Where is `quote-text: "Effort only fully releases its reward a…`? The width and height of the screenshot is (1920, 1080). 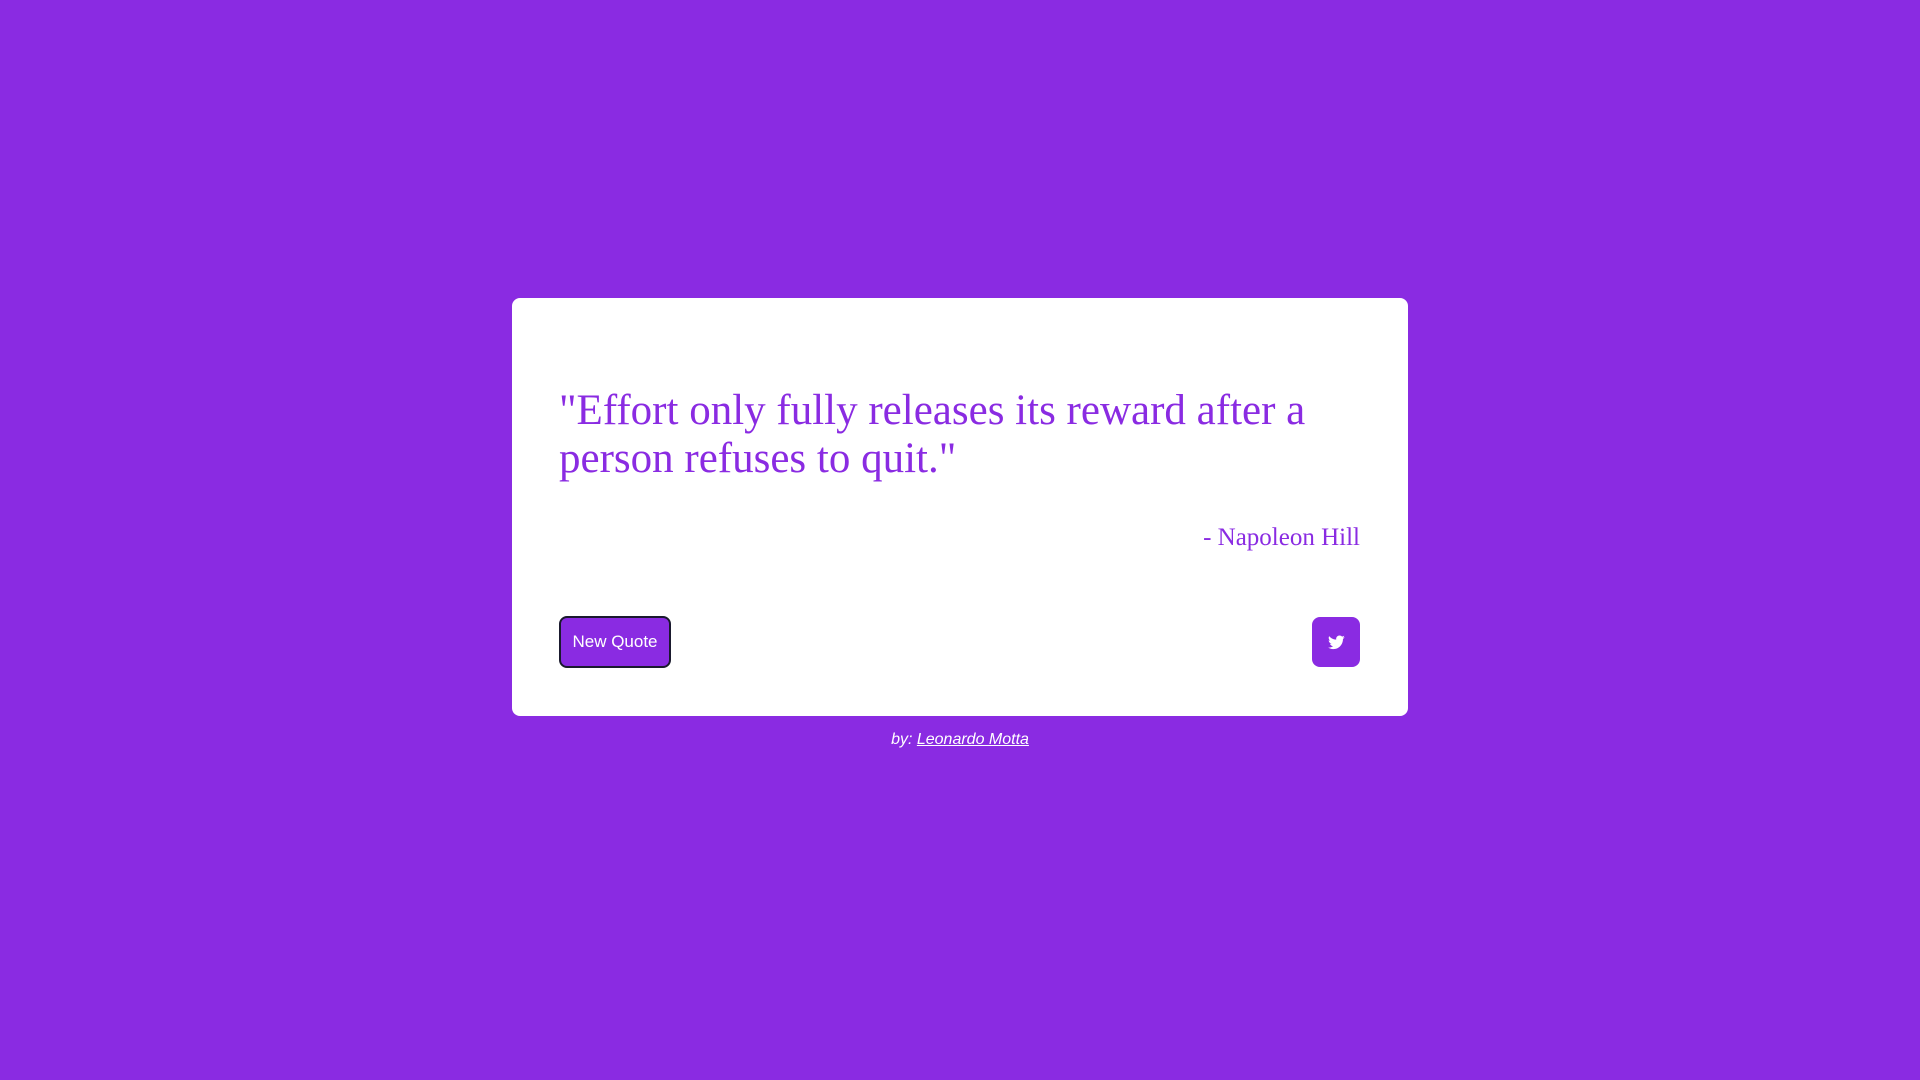
quote-text: "Effort only fully releases its reward a… is located at coordinates (932, 434).